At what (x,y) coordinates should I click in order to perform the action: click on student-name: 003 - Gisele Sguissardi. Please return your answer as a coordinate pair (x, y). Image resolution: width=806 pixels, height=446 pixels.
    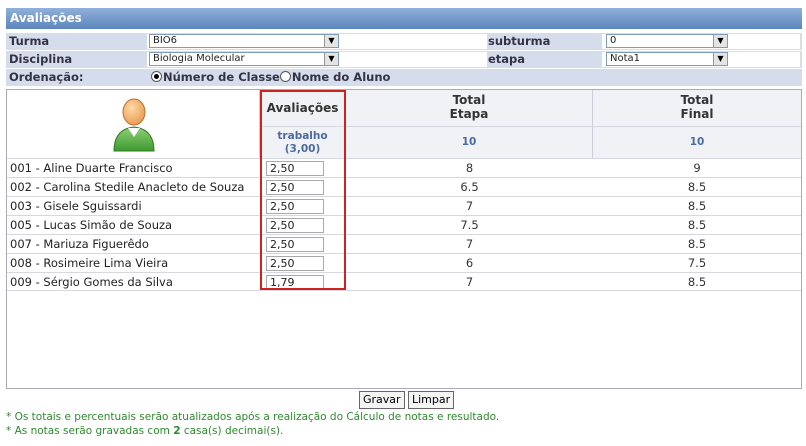
    Looking at the image, I should click on (76, 206).